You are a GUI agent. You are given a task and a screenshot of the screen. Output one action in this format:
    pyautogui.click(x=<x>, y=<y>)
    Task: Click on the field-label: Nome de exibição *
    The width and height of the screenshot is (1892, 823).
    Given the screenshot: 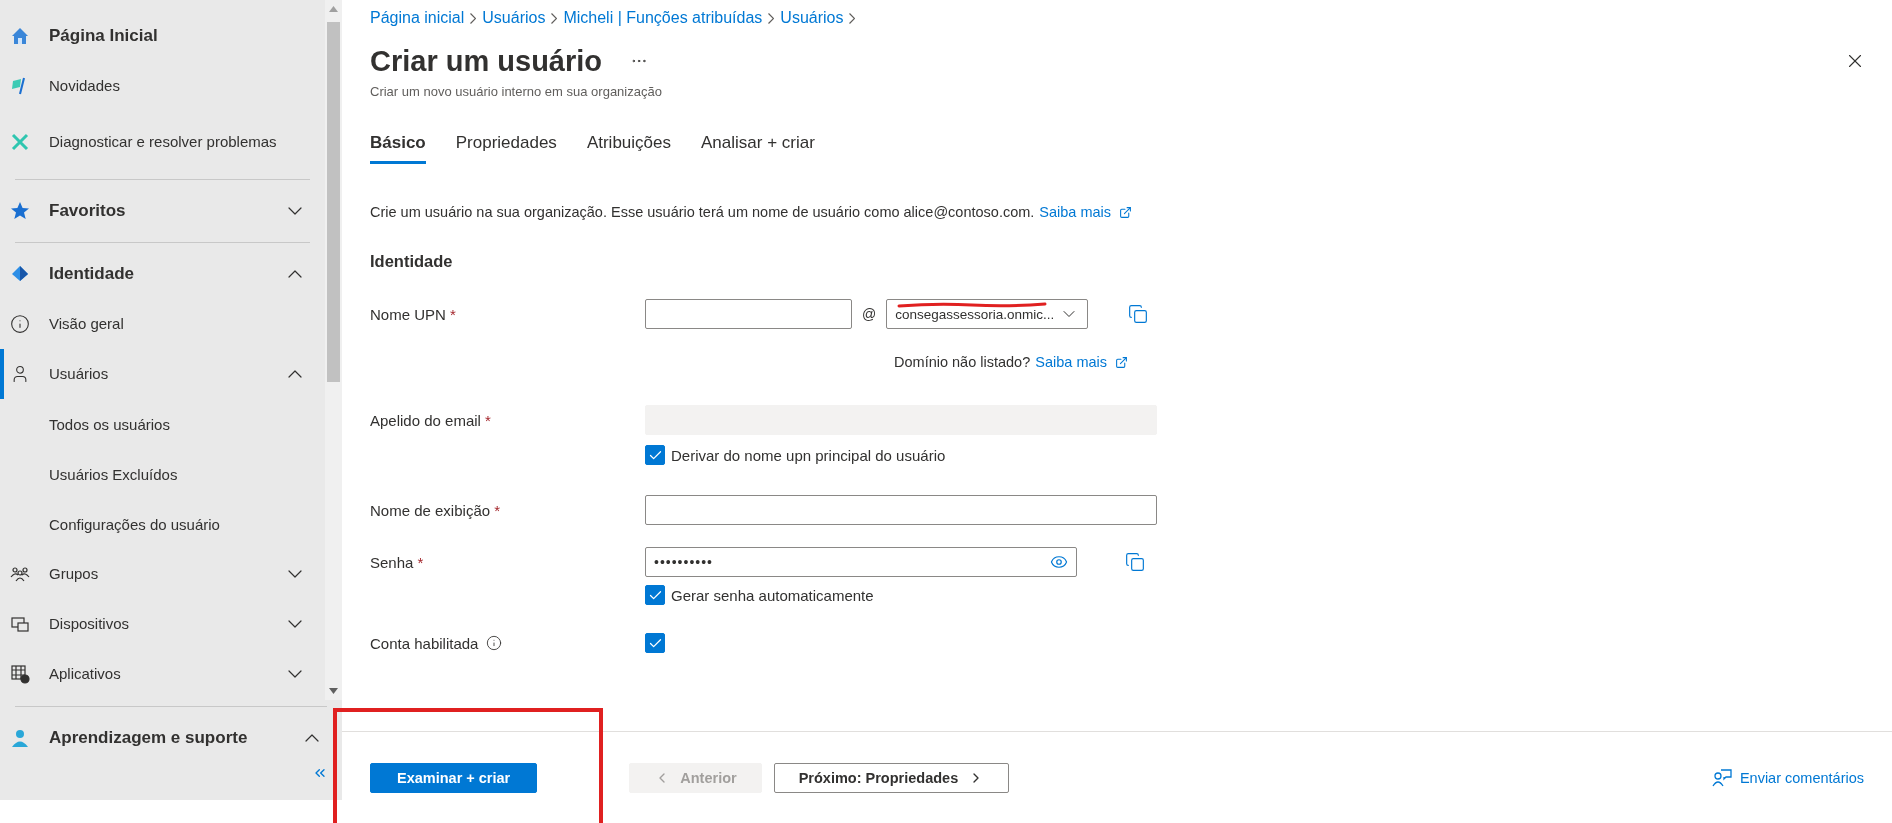 What is the action you would take?
    pyautogui.click(x=435, y=510)
    